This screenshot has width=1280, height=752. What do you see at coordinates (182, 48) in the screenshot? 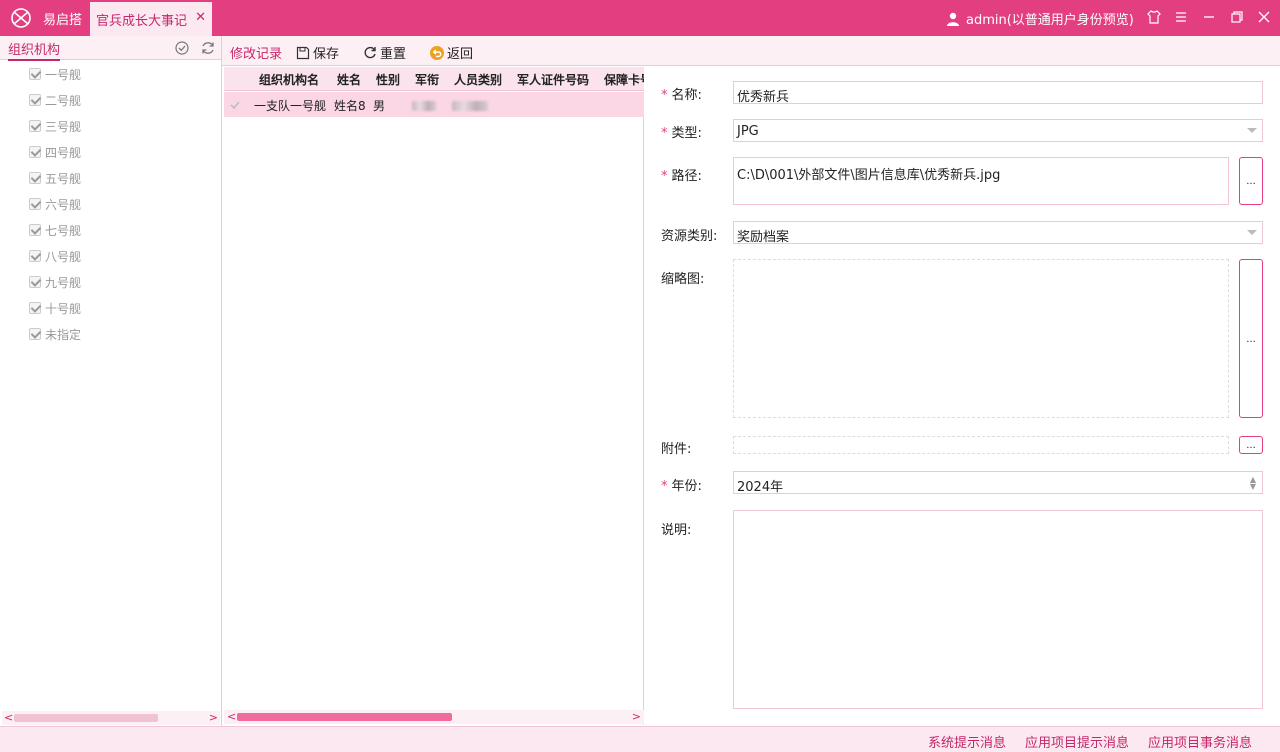
I see `check-all-icon` at bounding box center [182, 48].